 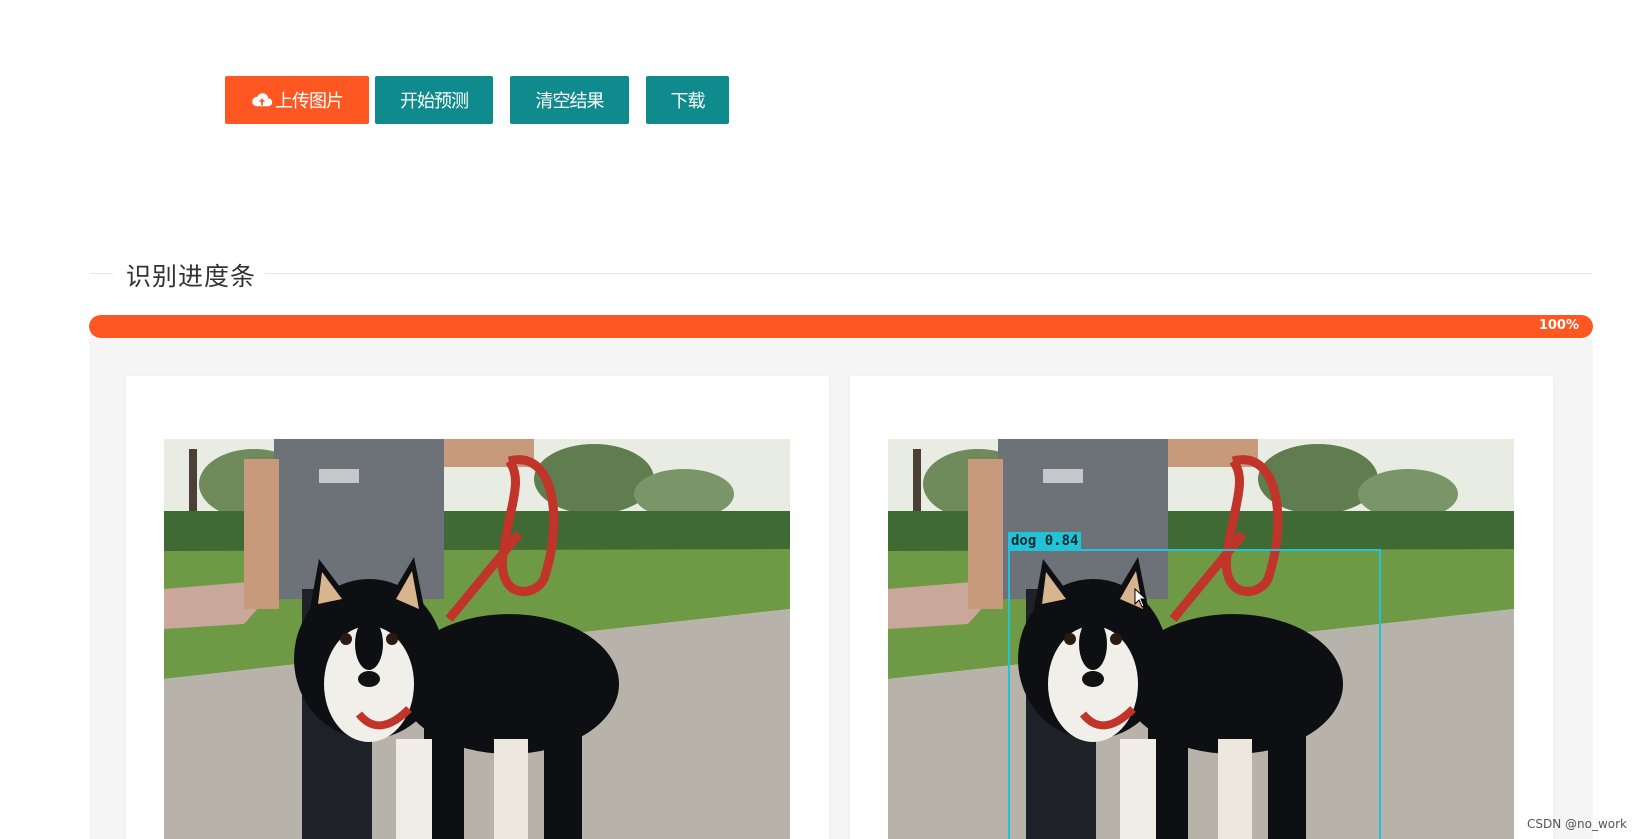 I want to click on upload-image-label: 上传图片, so click(x=309, y=101).